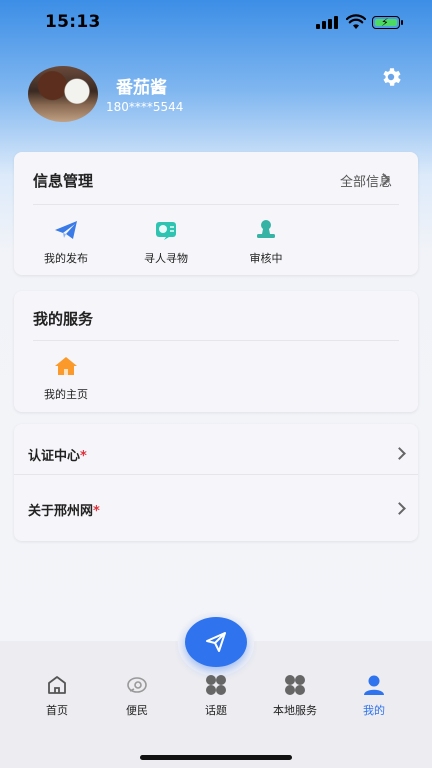 This screenshot has height=768, width=432. I want to click on send-icon, so click(216, 642).